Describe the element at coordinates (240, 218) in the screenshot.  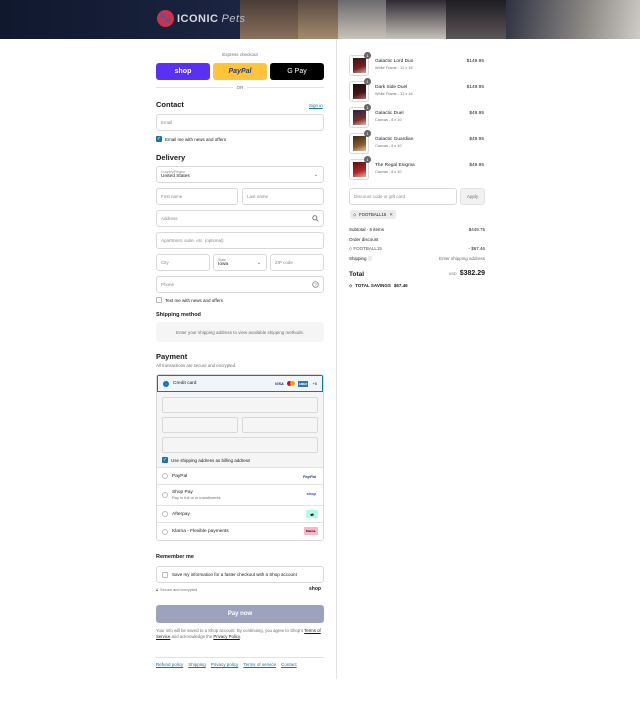
I see `address-field: Address` at that location.